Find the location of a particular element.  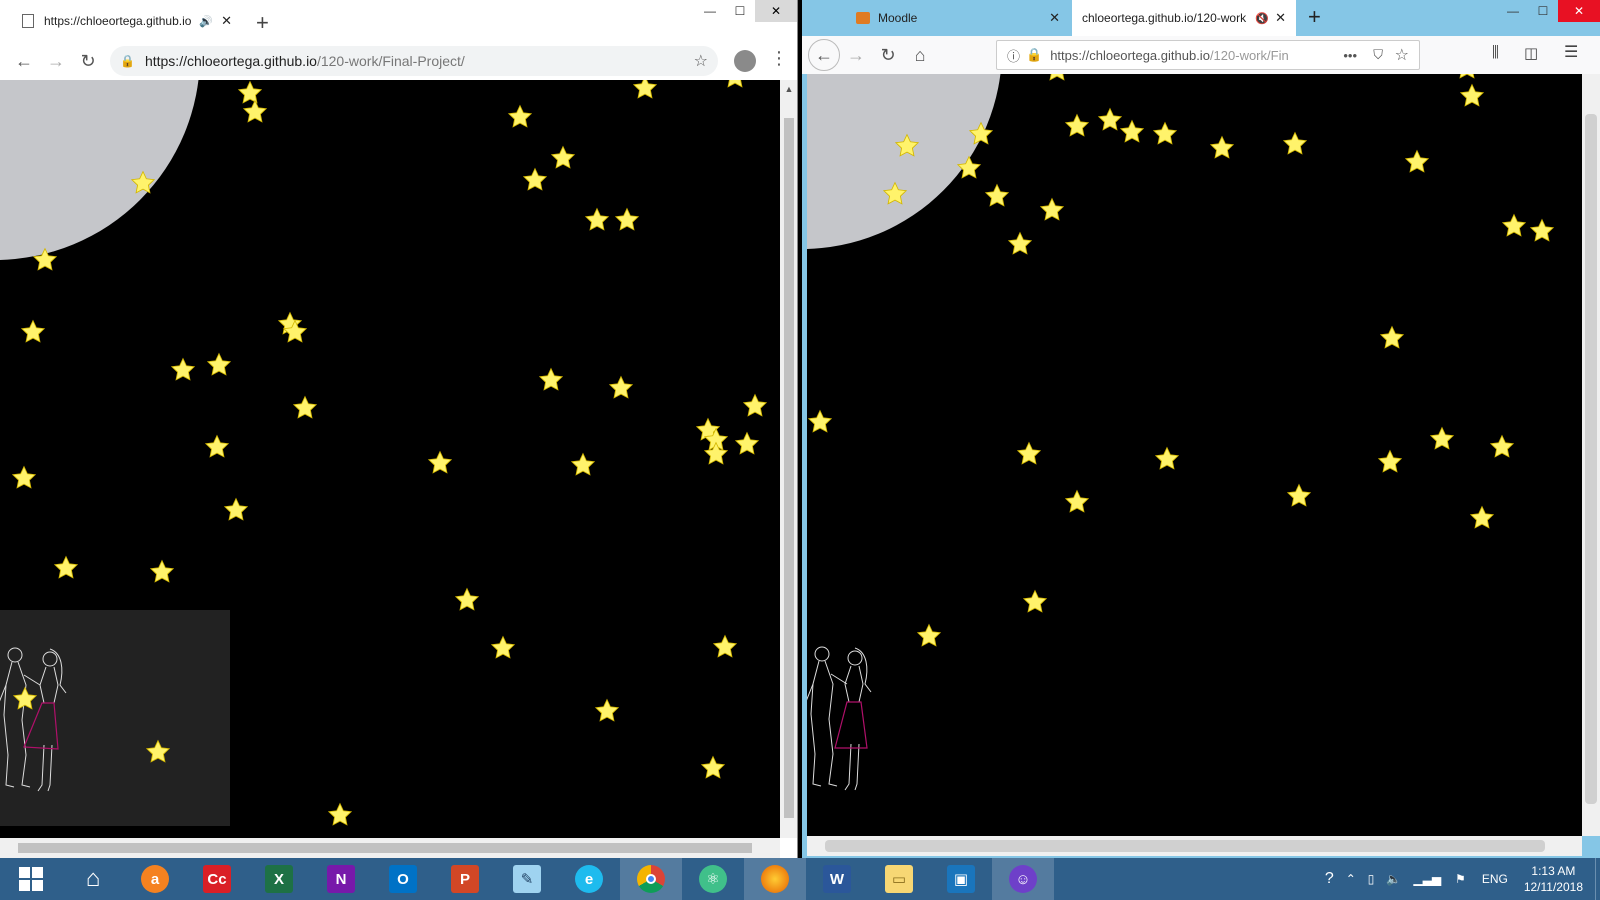

taskbar-outlook: O is located at coordinates (403, 879).